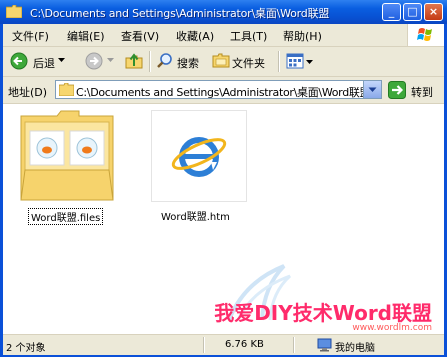 Image resolution: width=447 pixels, height=357 pixels. What do you see at coordinates (195, 215) in the screenshot?
I see `file-name-htm: Word联盟.htm` at bounding box center [195, 215].